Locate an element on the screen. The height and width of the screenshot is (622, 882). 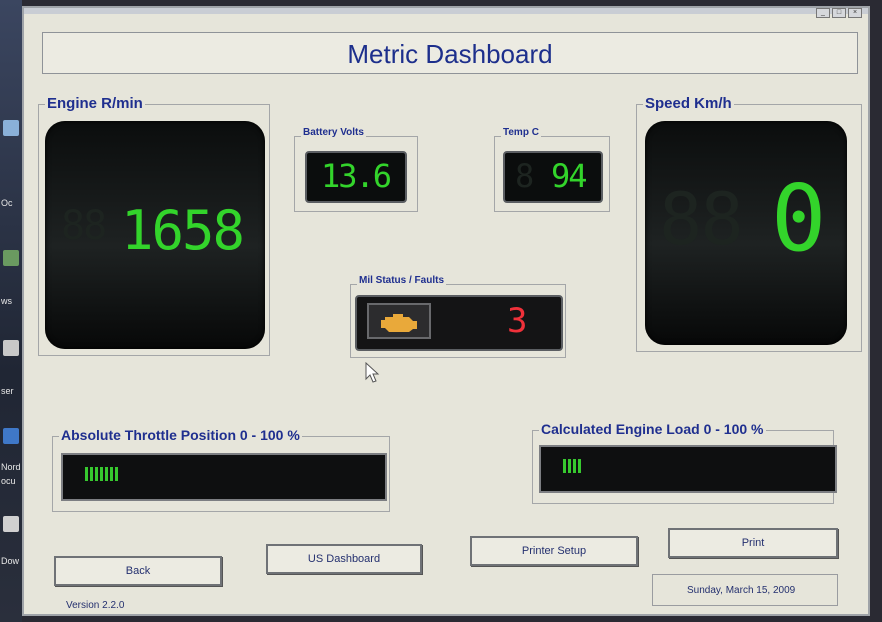
maximize-button: □ is located at coordinates (839, 13).